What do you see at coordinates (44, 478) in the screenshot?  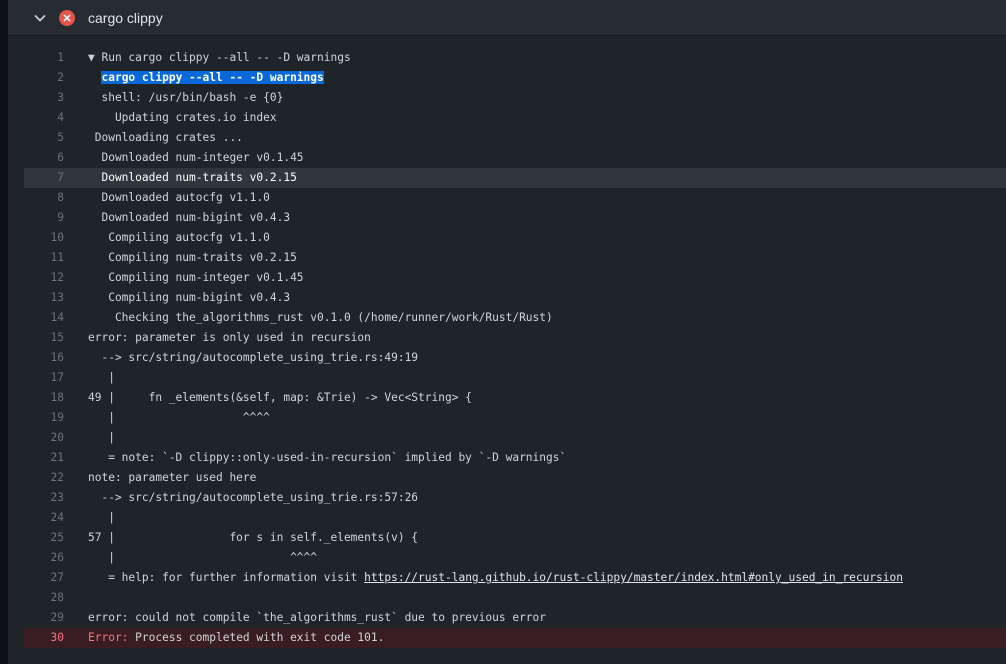 I see `line-number: 22` at bounding box center [44, 478].